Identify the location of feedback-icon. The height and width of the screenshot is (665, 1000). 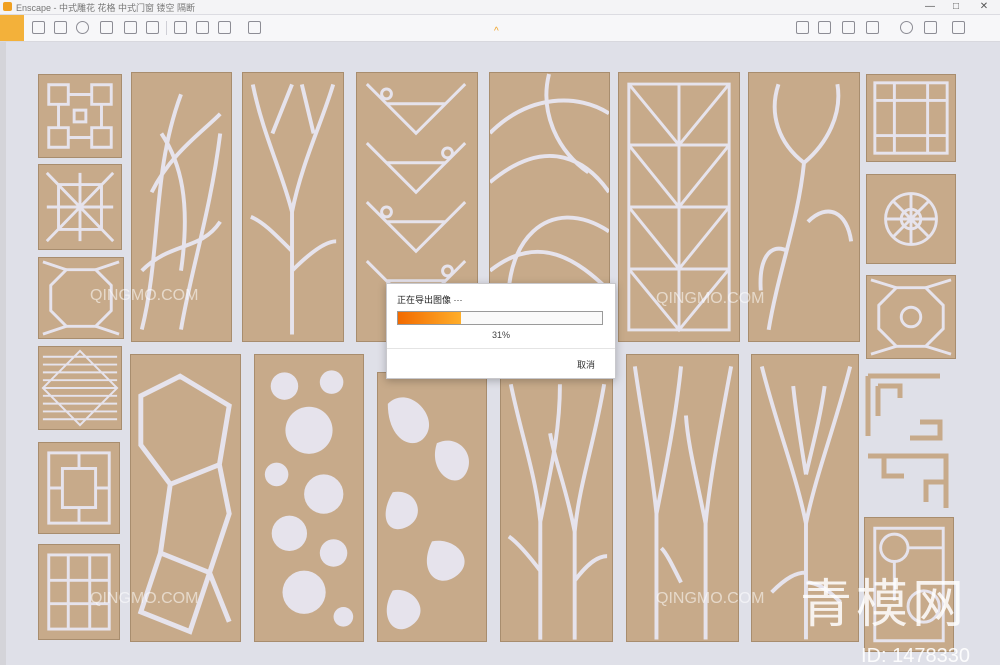
(930, 27).